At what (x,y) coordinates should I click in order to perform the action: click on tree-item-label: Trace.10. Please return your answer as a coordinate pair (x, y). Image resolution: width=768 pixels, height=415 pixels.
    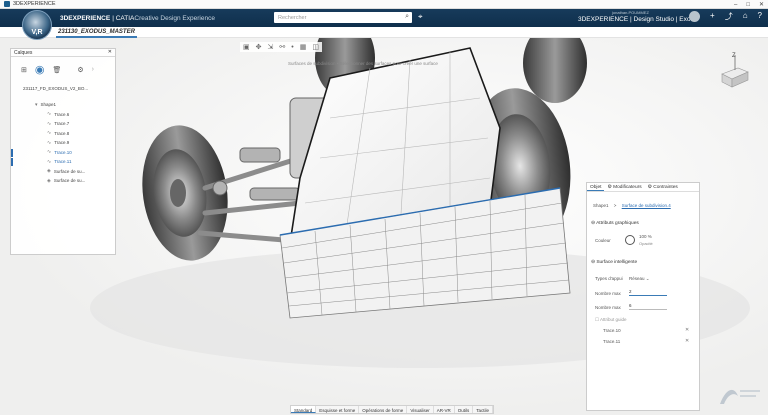
    Looking at the image, I should click on (63, 152).